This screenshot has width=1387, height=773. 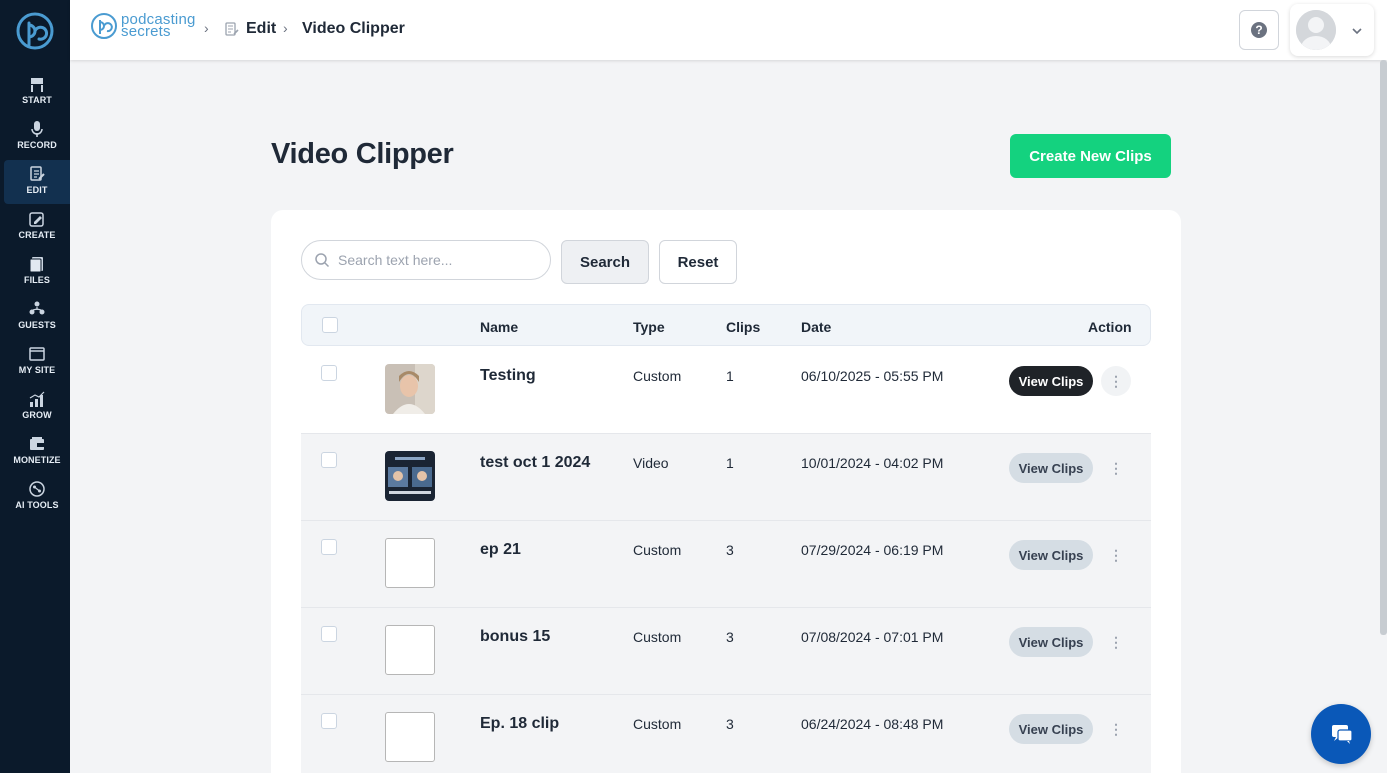 I want to click on avatar, so click(x=1316, y=30).